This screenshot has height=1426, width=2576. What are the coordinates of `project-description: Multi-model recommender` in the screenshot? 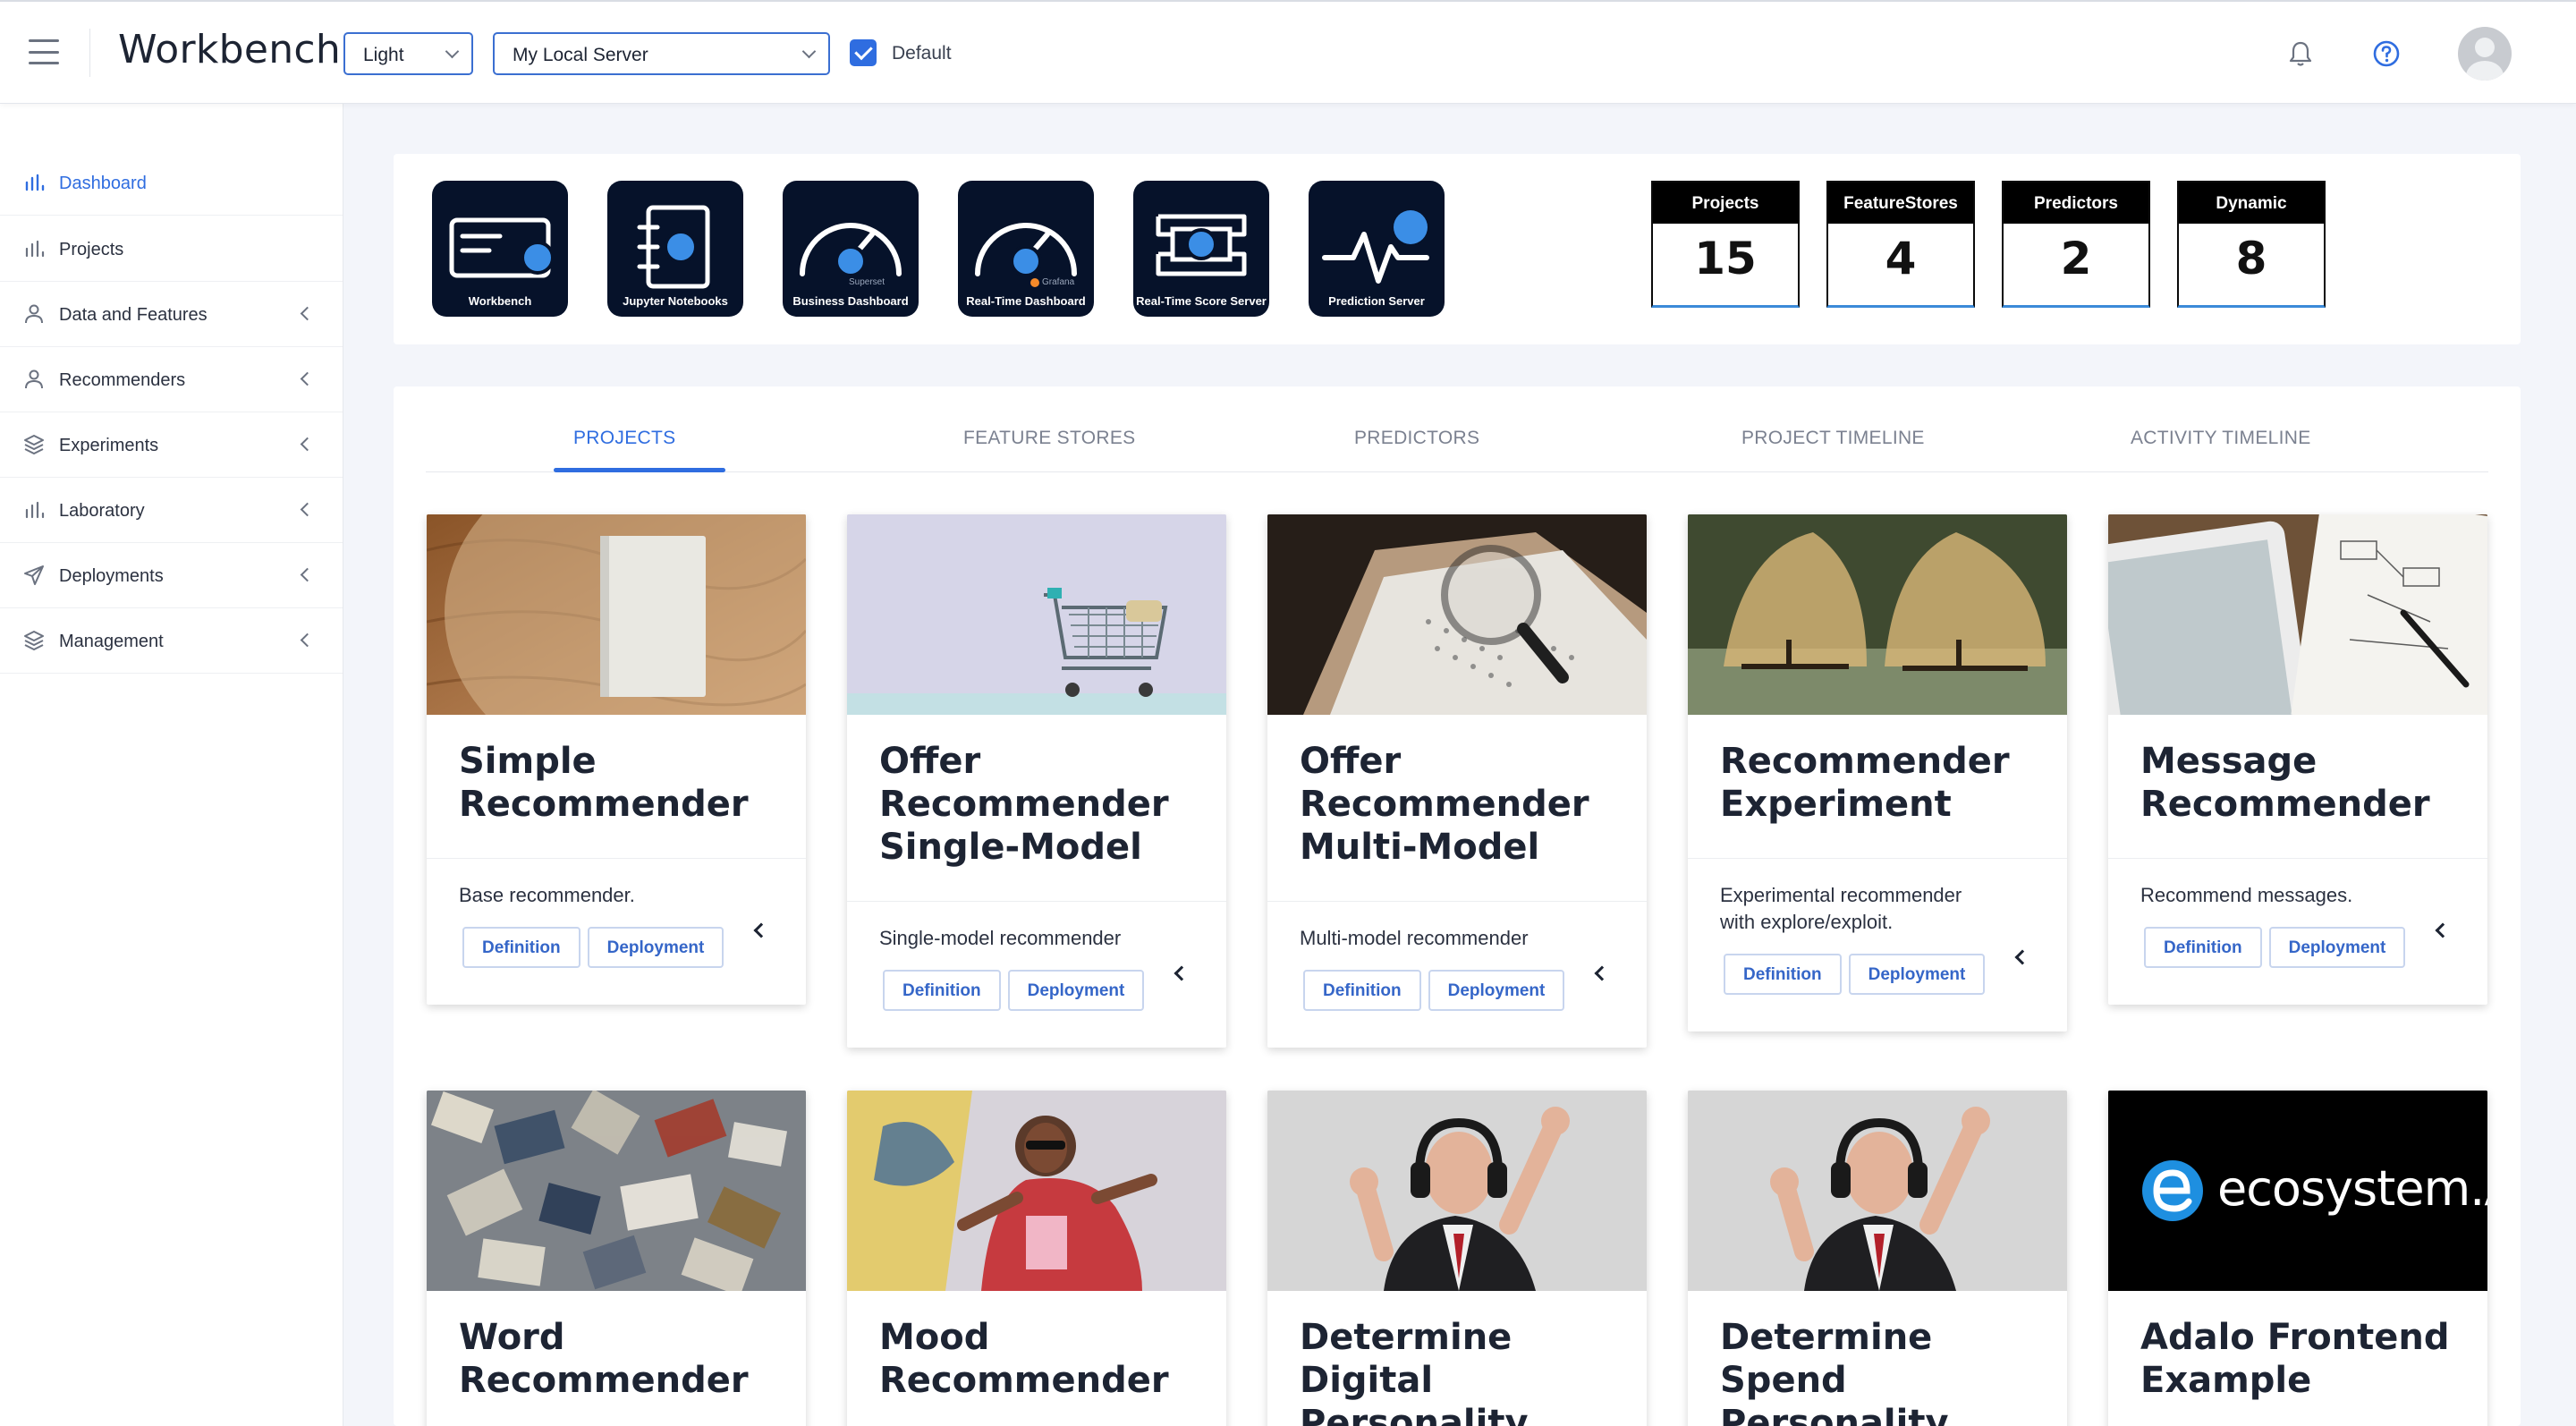 It's located at (1414, 938).